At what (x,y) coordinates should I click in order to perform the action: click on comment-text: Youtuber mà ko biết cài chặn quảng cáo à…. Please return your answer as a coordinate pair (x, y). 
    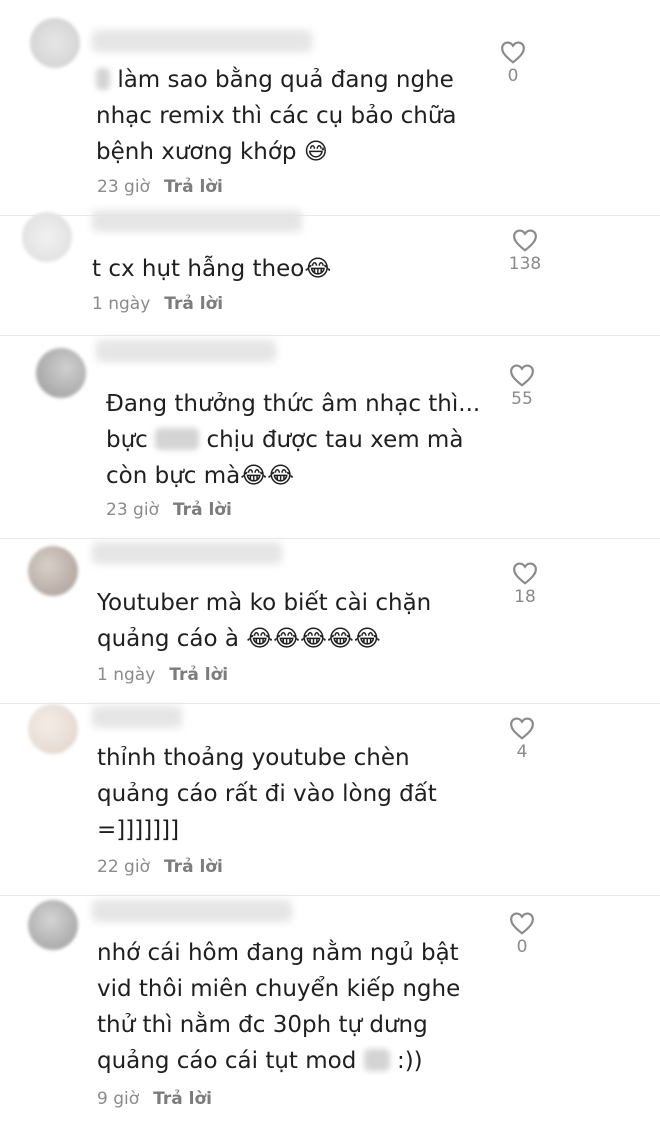
    Looking at the image, I should click on (264, 621).